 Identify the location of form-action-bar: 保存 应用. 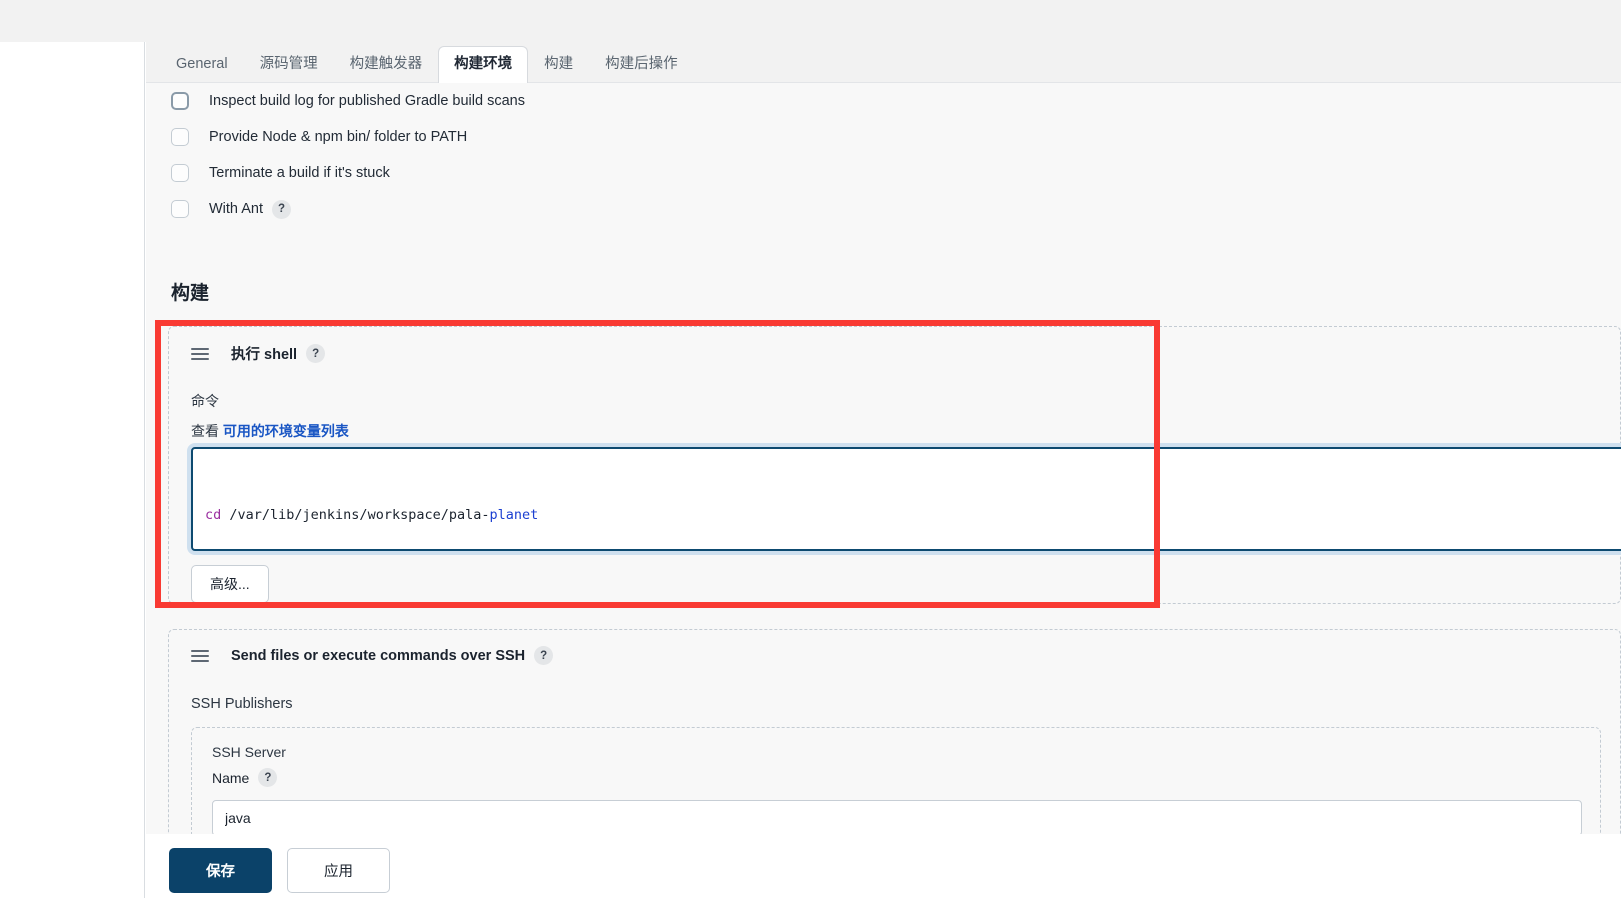
(279, 870).